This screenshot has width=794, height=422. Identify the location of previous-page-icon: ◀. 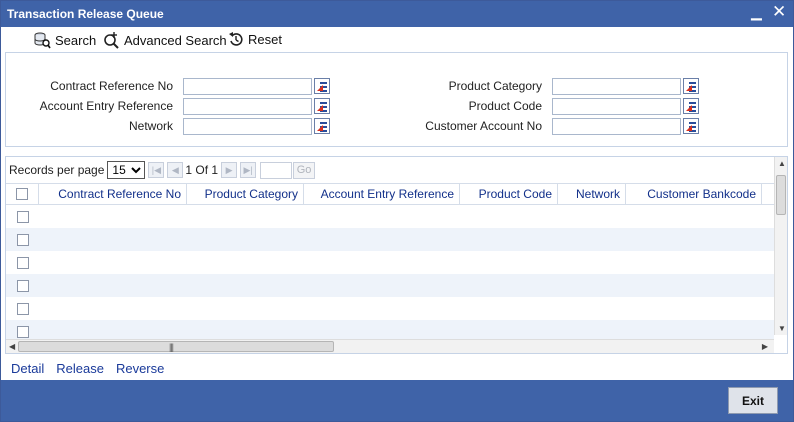
(175, 170).